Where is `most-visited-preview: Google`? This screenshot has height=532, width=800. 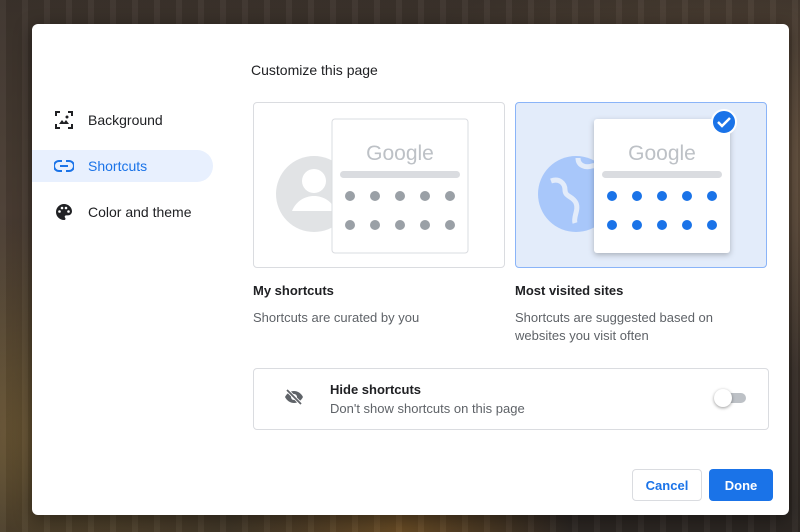
most-visited-preview: Google is located at coordinates (637, 181).